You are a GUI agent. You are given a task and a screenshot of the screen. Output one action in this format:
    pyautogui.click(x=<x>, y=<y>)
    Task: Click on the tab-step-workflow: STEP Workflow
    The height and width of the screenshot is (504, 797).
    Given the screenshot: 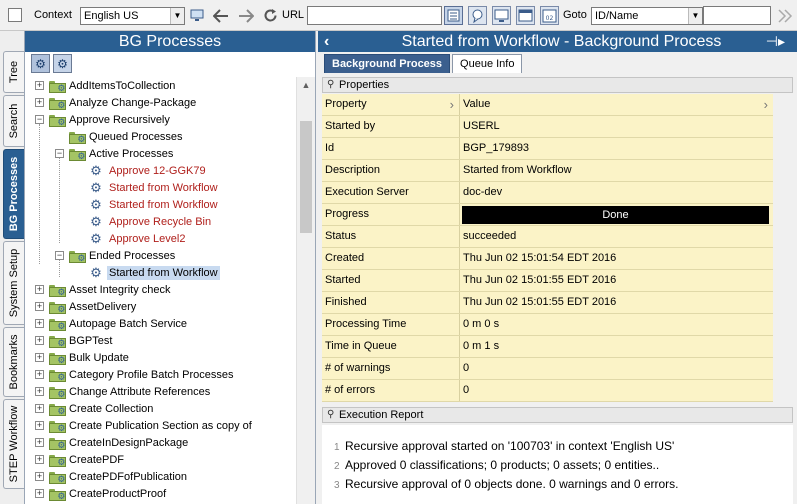 What is the action you would take?
    pyautogui.click(x=13, y=444)
    